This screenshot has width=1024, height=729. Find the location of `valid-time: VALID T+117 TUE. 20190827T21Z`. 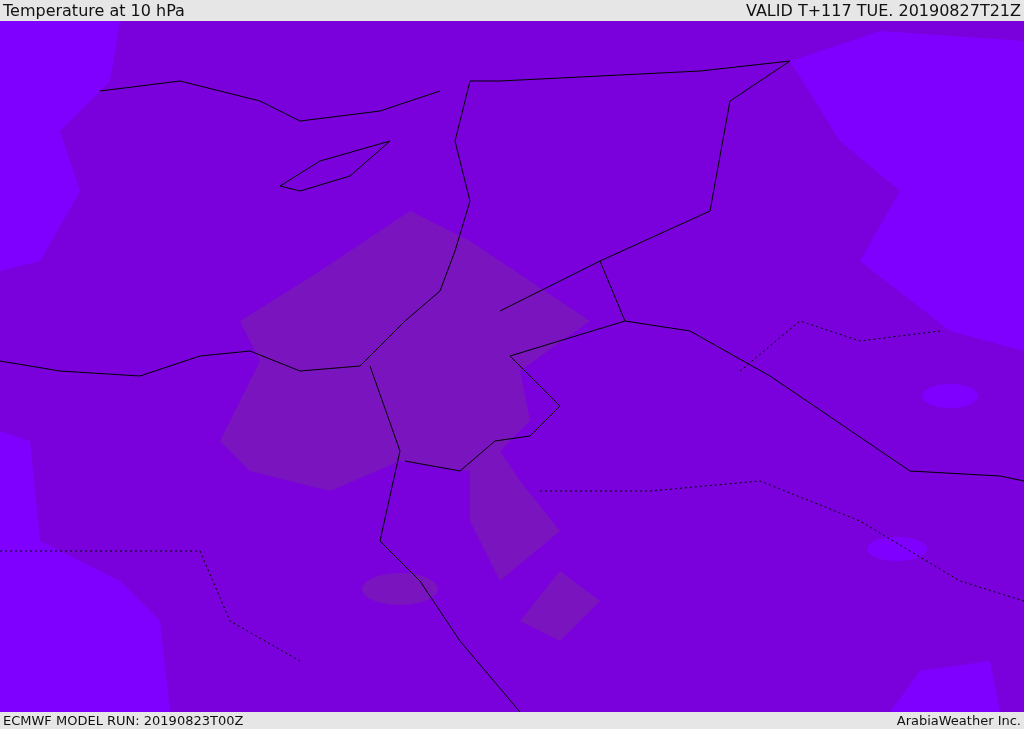

valid-time: VALID T+117 TUE. 20190827T21Z is located at coordinates (883, 10).